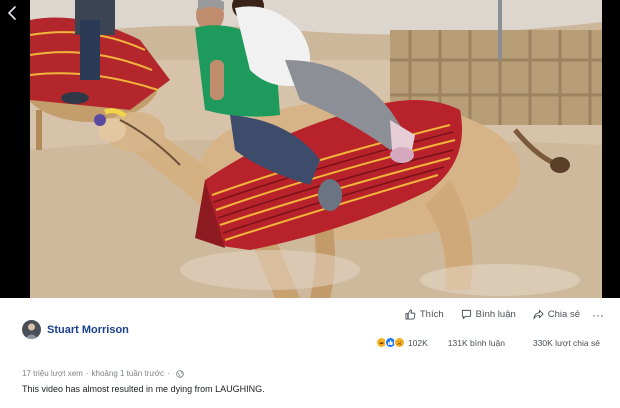 Image resolution: width=620 pixels, height=408 pixels. What do you see at coordinates (417, 342) in the screenshot?
I see `reactions-count: 102K` at bounding box center [417, 342].